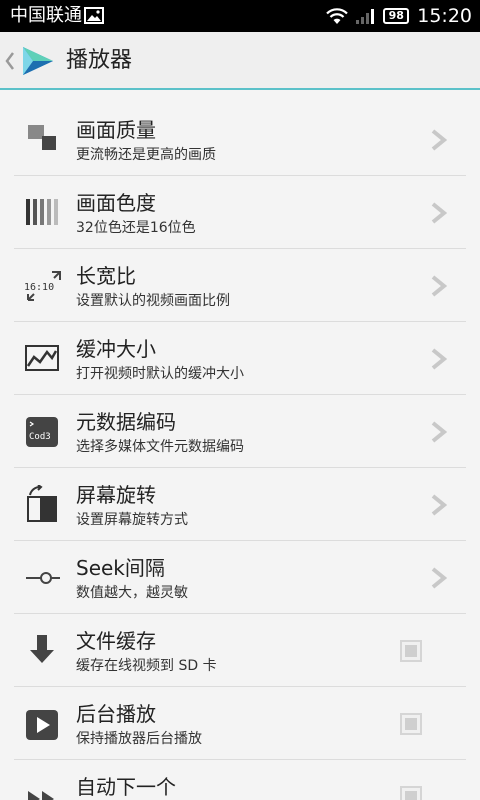 The width and height of the screenshot is (480, 800). What do you see at coordinates (42, 503) in the screenshot?
I see `rotate-icon` at bounding box center [42, 503].